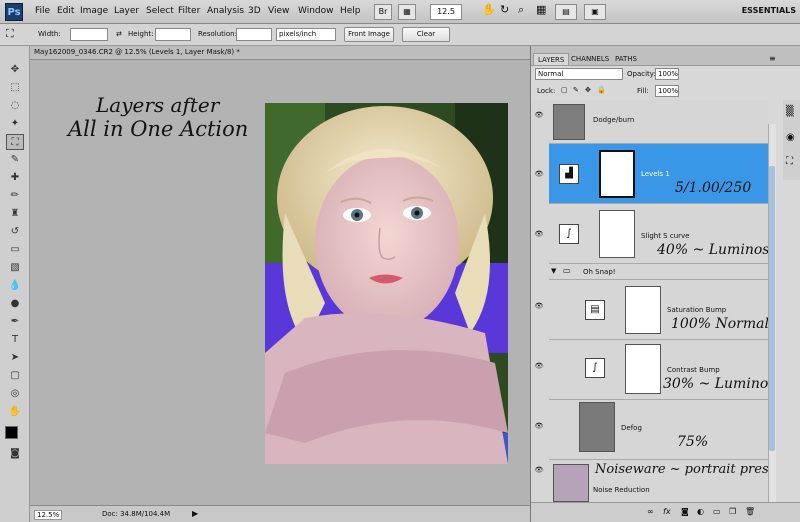 Image resolution: width=800 pixels, height=522 pixels. Describe the element at coordinates (658, 272) in the screenshot. I see `layer-group-row: ▼ ▭ Oh Snap!` at that location.